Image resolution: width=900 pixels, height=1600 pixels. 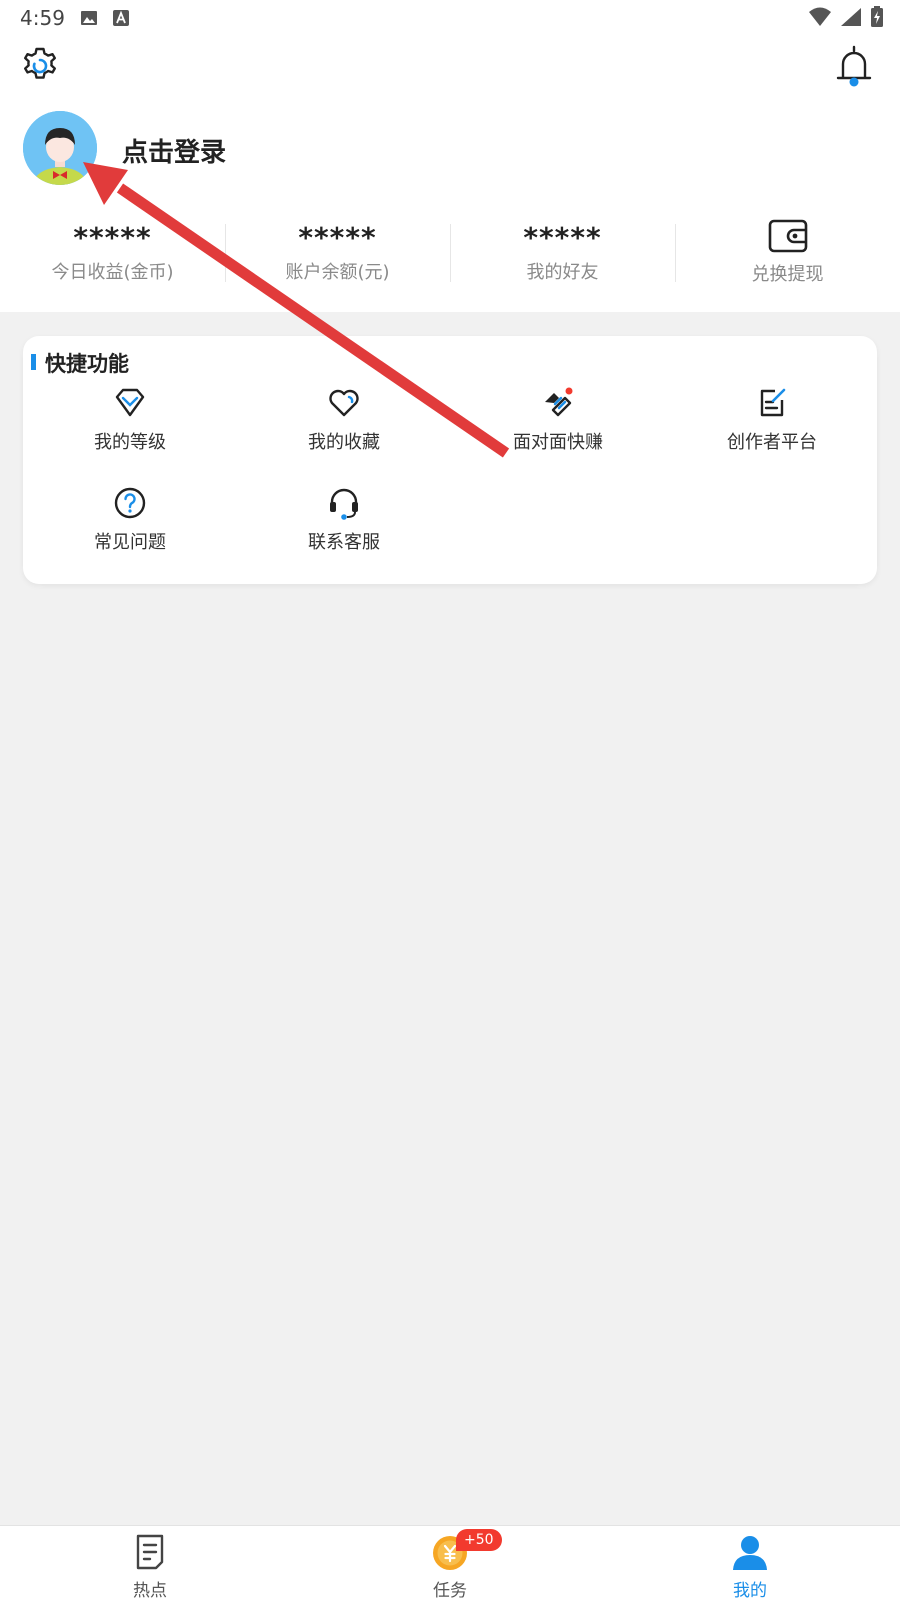 I want to click on nav-label: 我的, so click(x=750, y=1590).